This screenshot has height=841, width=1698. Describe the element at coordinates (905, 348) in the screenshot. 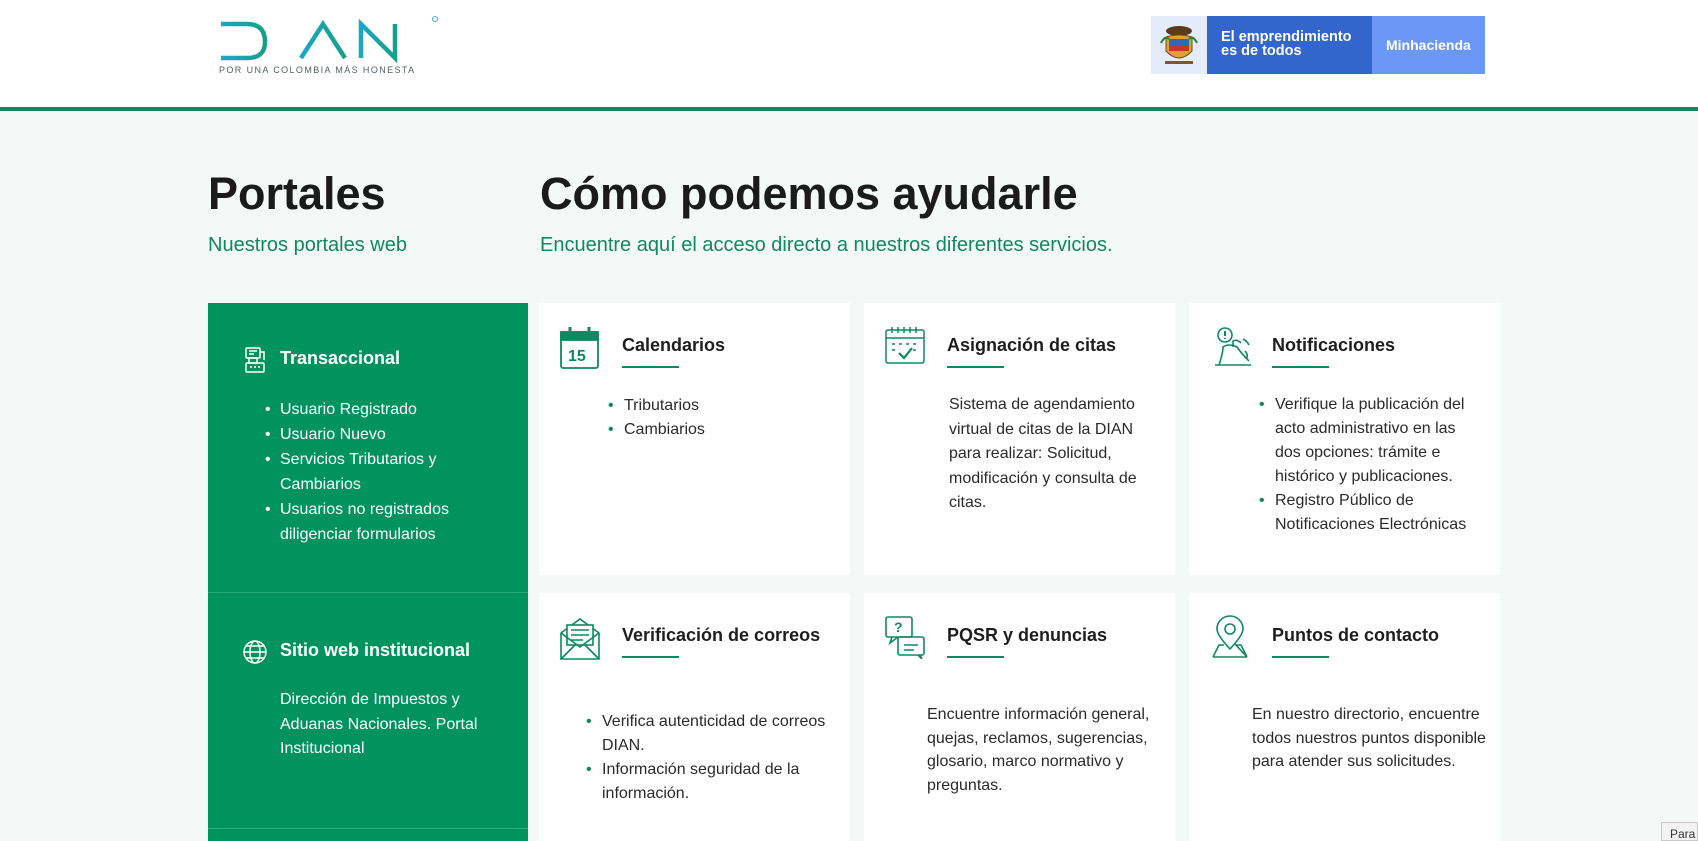

I see `schedule-calendar-icon` at that location.